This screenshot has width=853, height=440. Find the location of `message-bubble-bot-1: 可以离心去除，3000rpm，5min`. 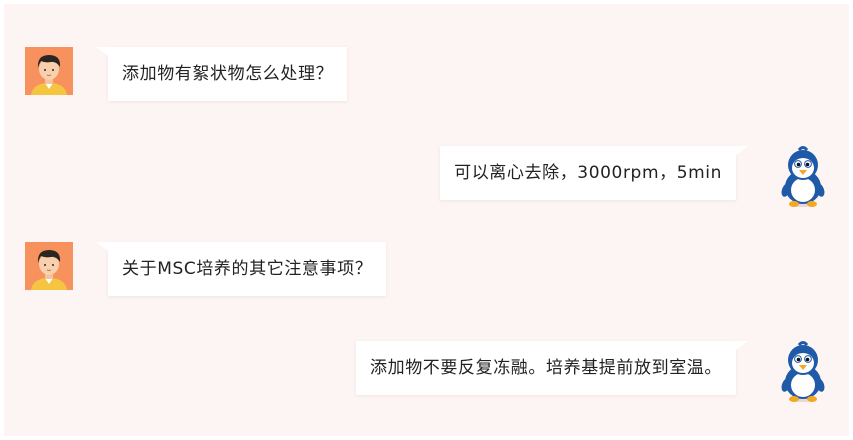

message-bubble-bot-1: 可以离心去除，3000rpm，5min is located at coordinates (594, 173).